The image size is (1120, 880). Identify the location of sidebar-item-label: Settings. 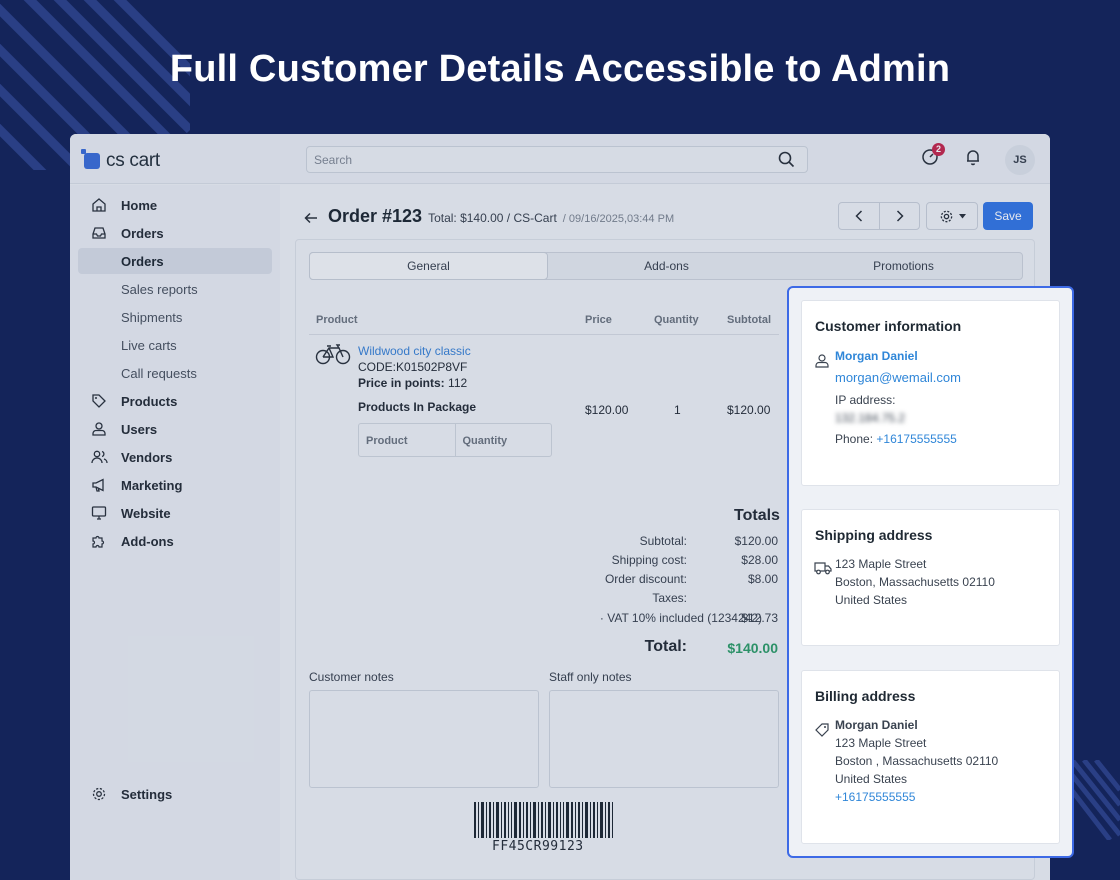
(147, 794).